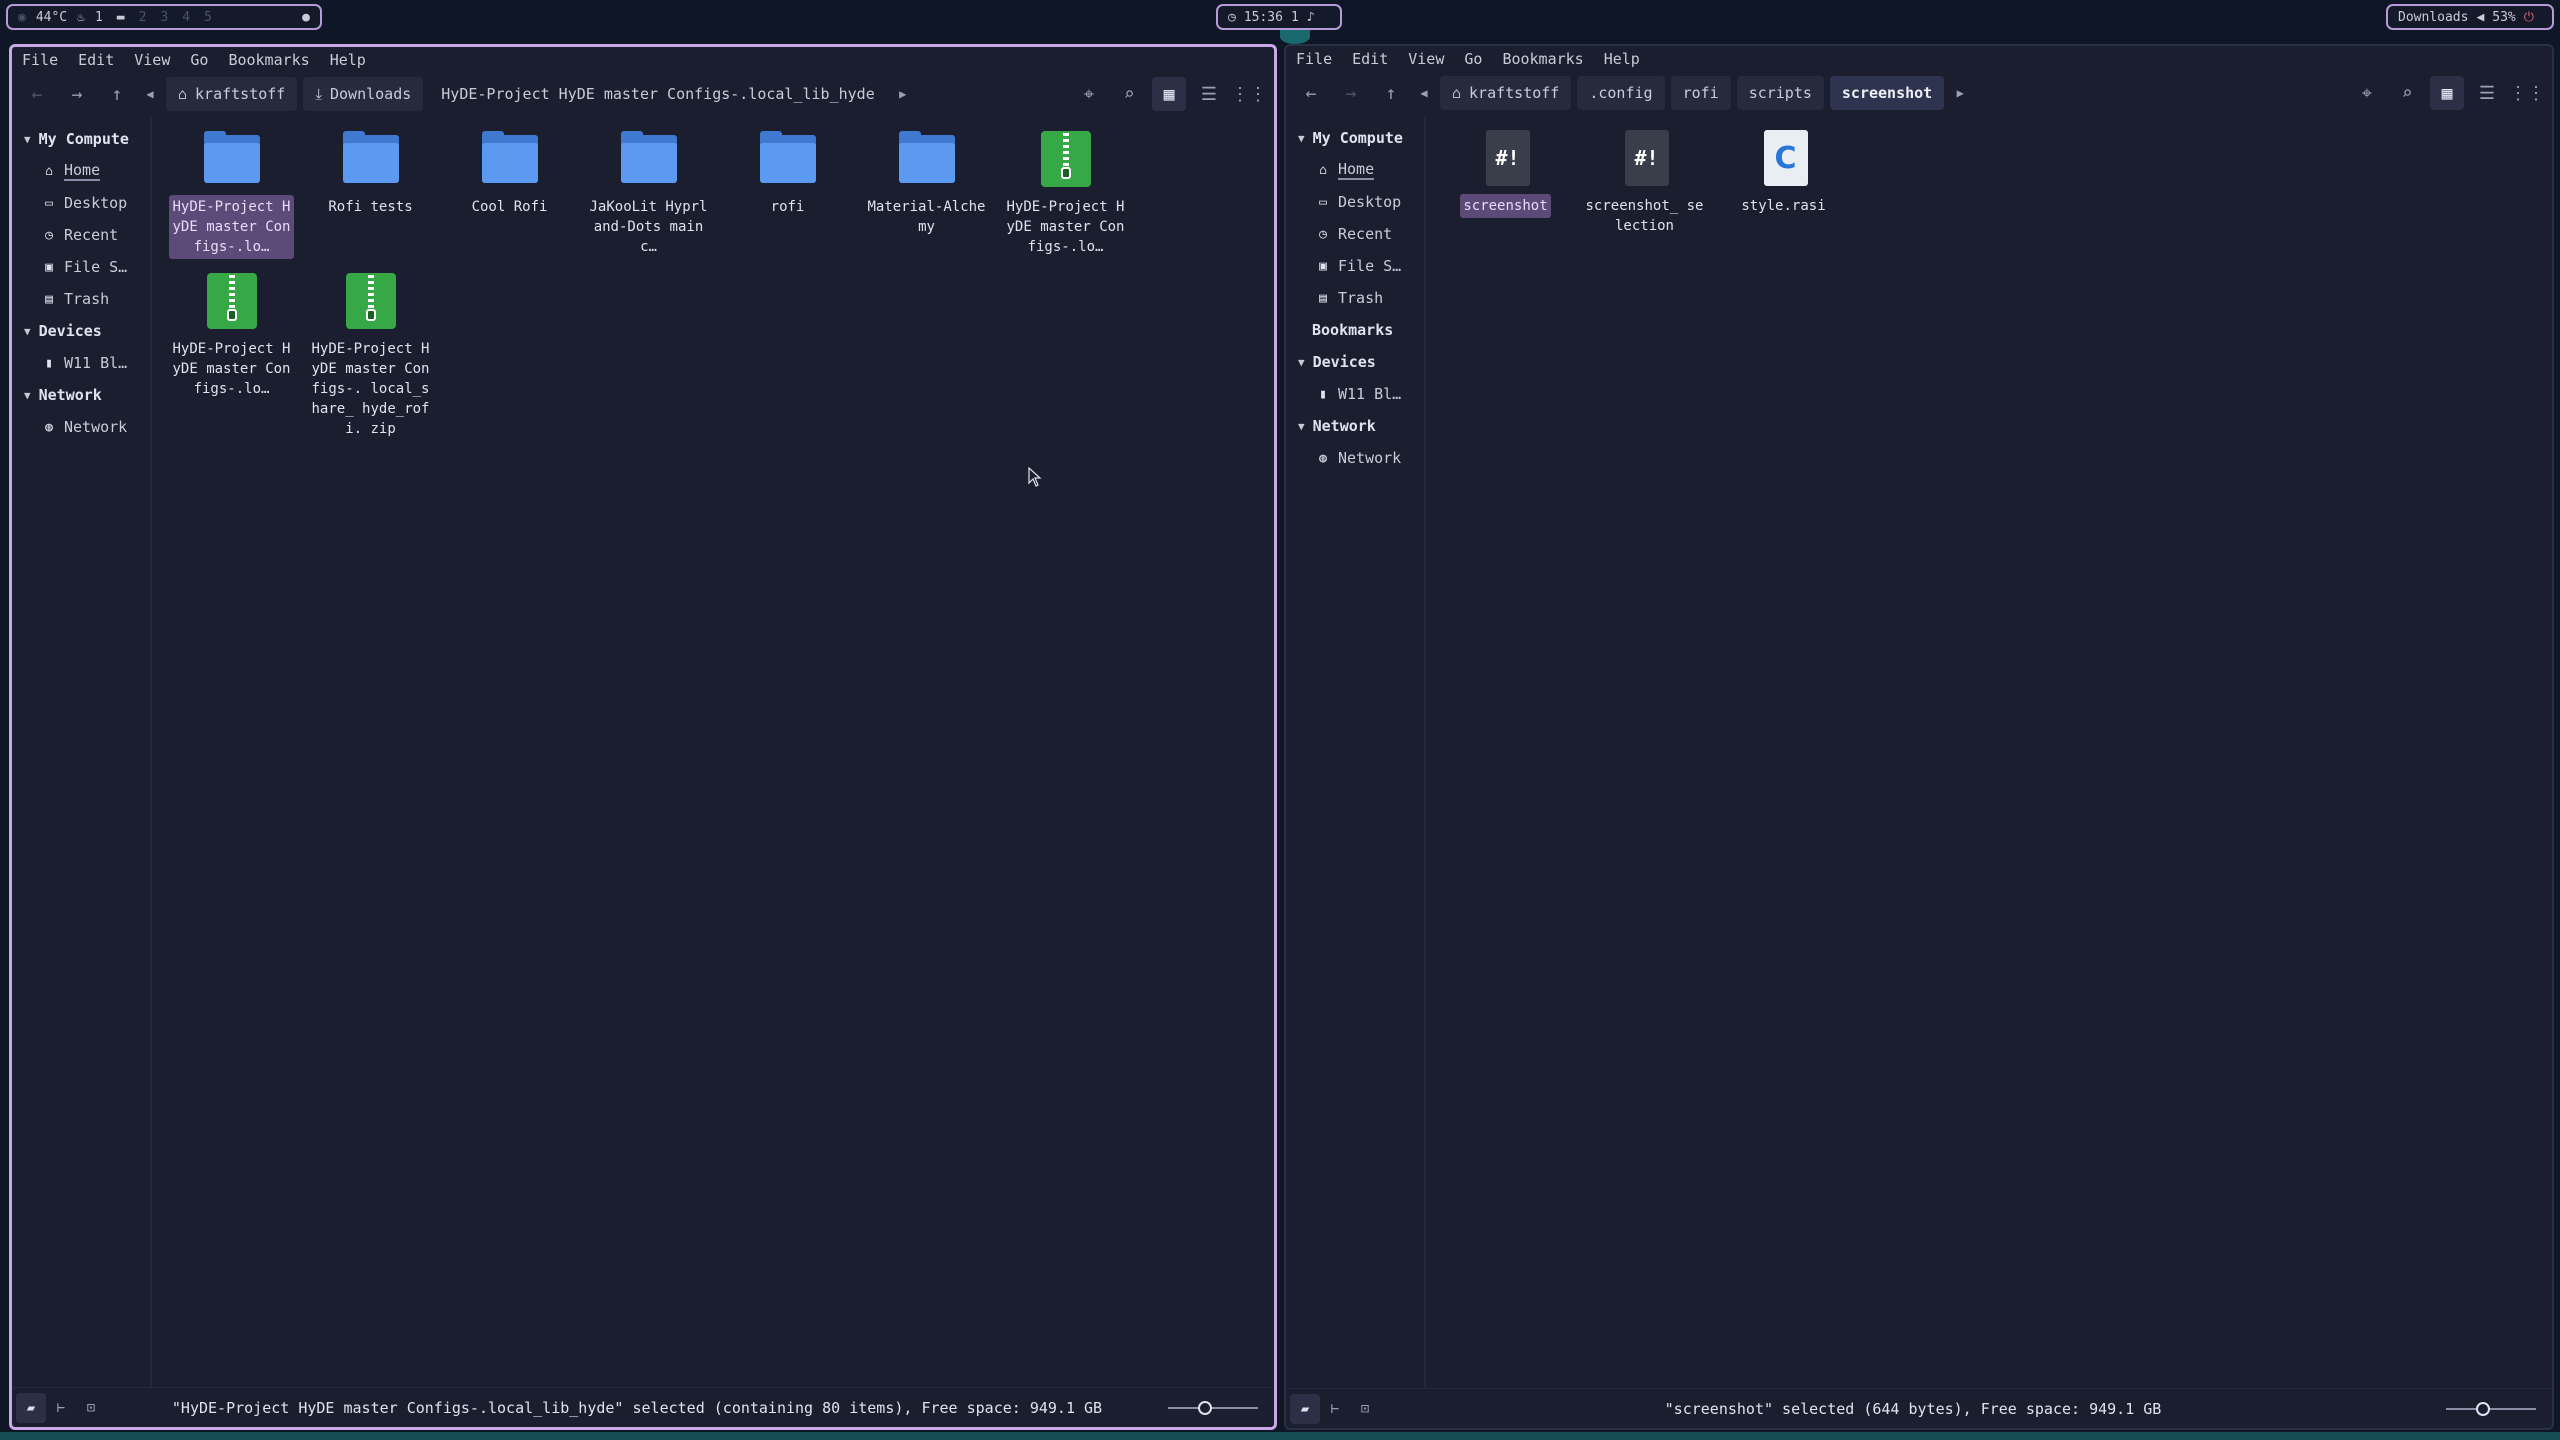  I want to click on eye-off-icon: ◉, so click(22, 17).